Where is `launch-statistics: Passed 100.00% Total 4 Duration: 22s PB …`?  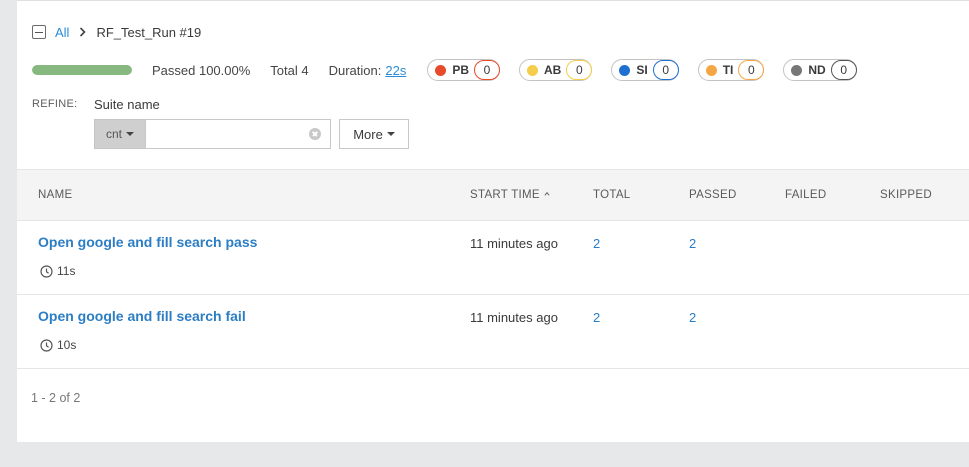 launch-statistics: Passed 100.00% Total 4 Duration: 22s PB … is located at coordinates (454, 70).